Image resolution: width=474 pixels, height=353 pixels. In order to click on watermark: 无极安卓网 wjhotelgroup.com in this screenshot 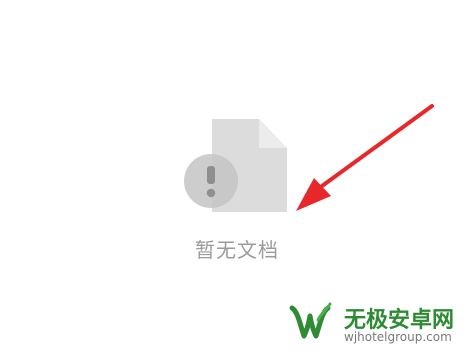, I will do `click(377, 322)`.